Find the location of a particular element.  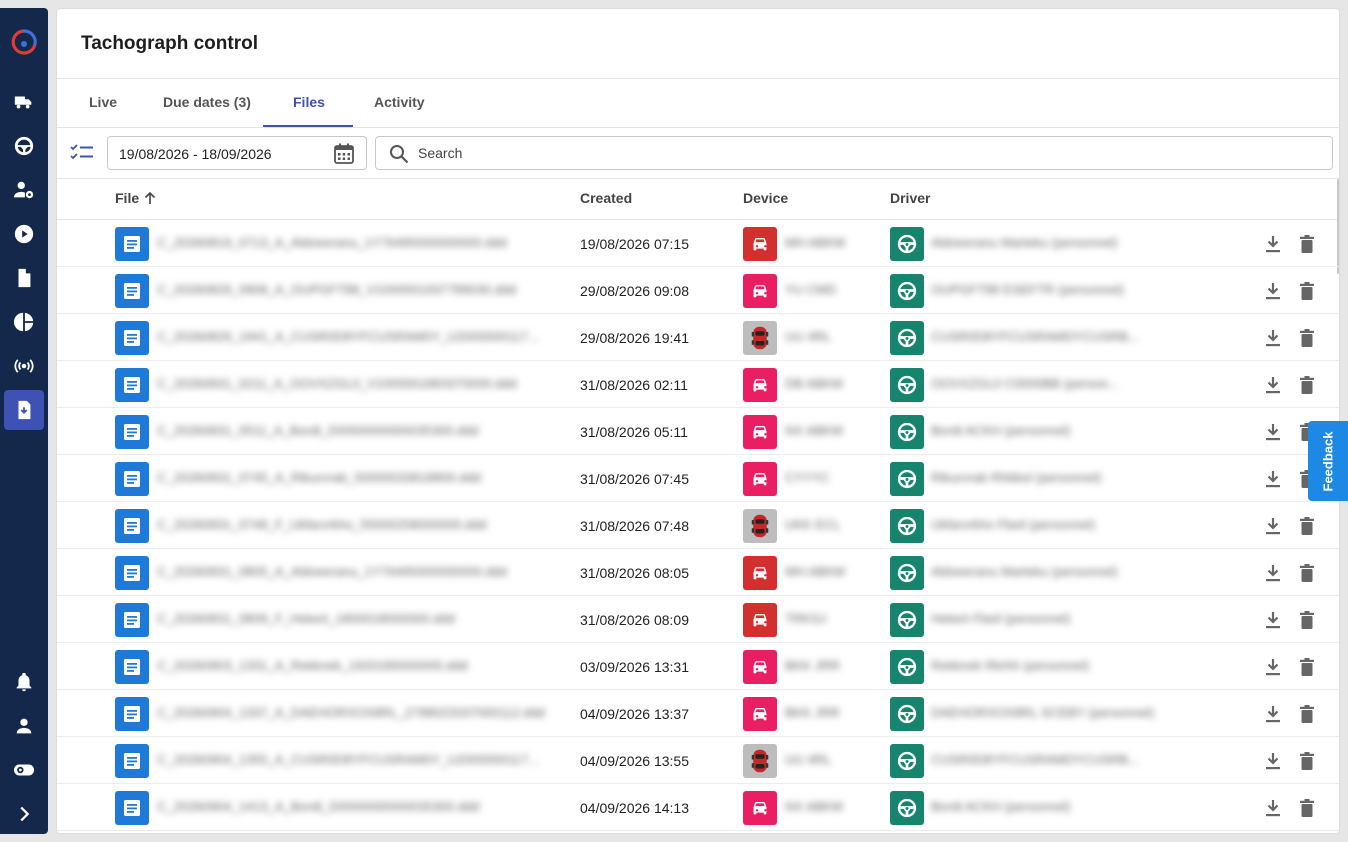

driver-name: Ukfarvrkho Fbeil (personnel) is located at coordinates (1013, 524).